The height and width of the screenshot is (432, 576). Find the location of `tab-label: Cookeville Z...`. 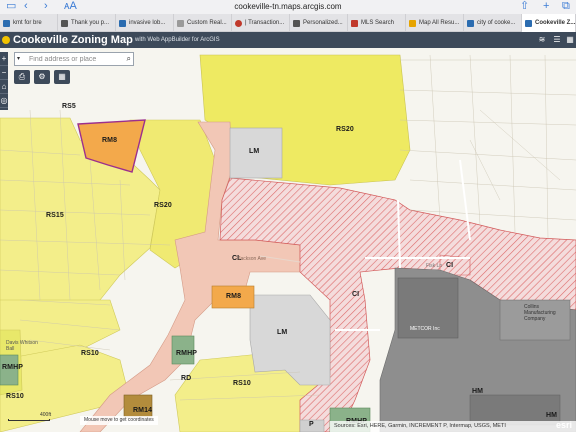

tab-label: Cookeville Z... is located at coordinates (555, 23).